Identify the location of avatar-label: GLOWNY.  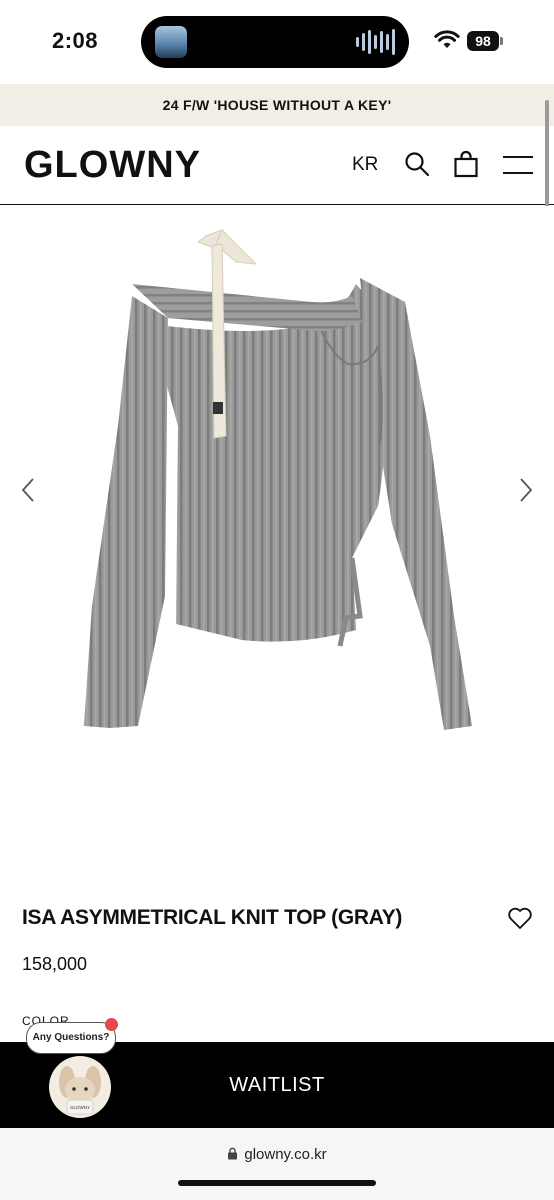
(80, 1107).